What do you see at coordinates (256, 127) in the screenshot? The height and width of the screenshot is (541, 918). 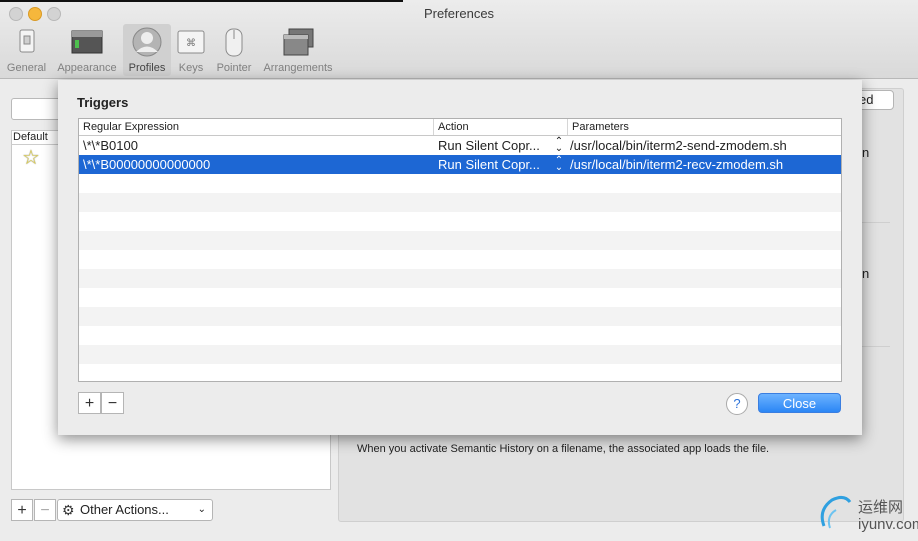 I see `column-header-regex: Regular Expression` at bounding box center [256, 127].